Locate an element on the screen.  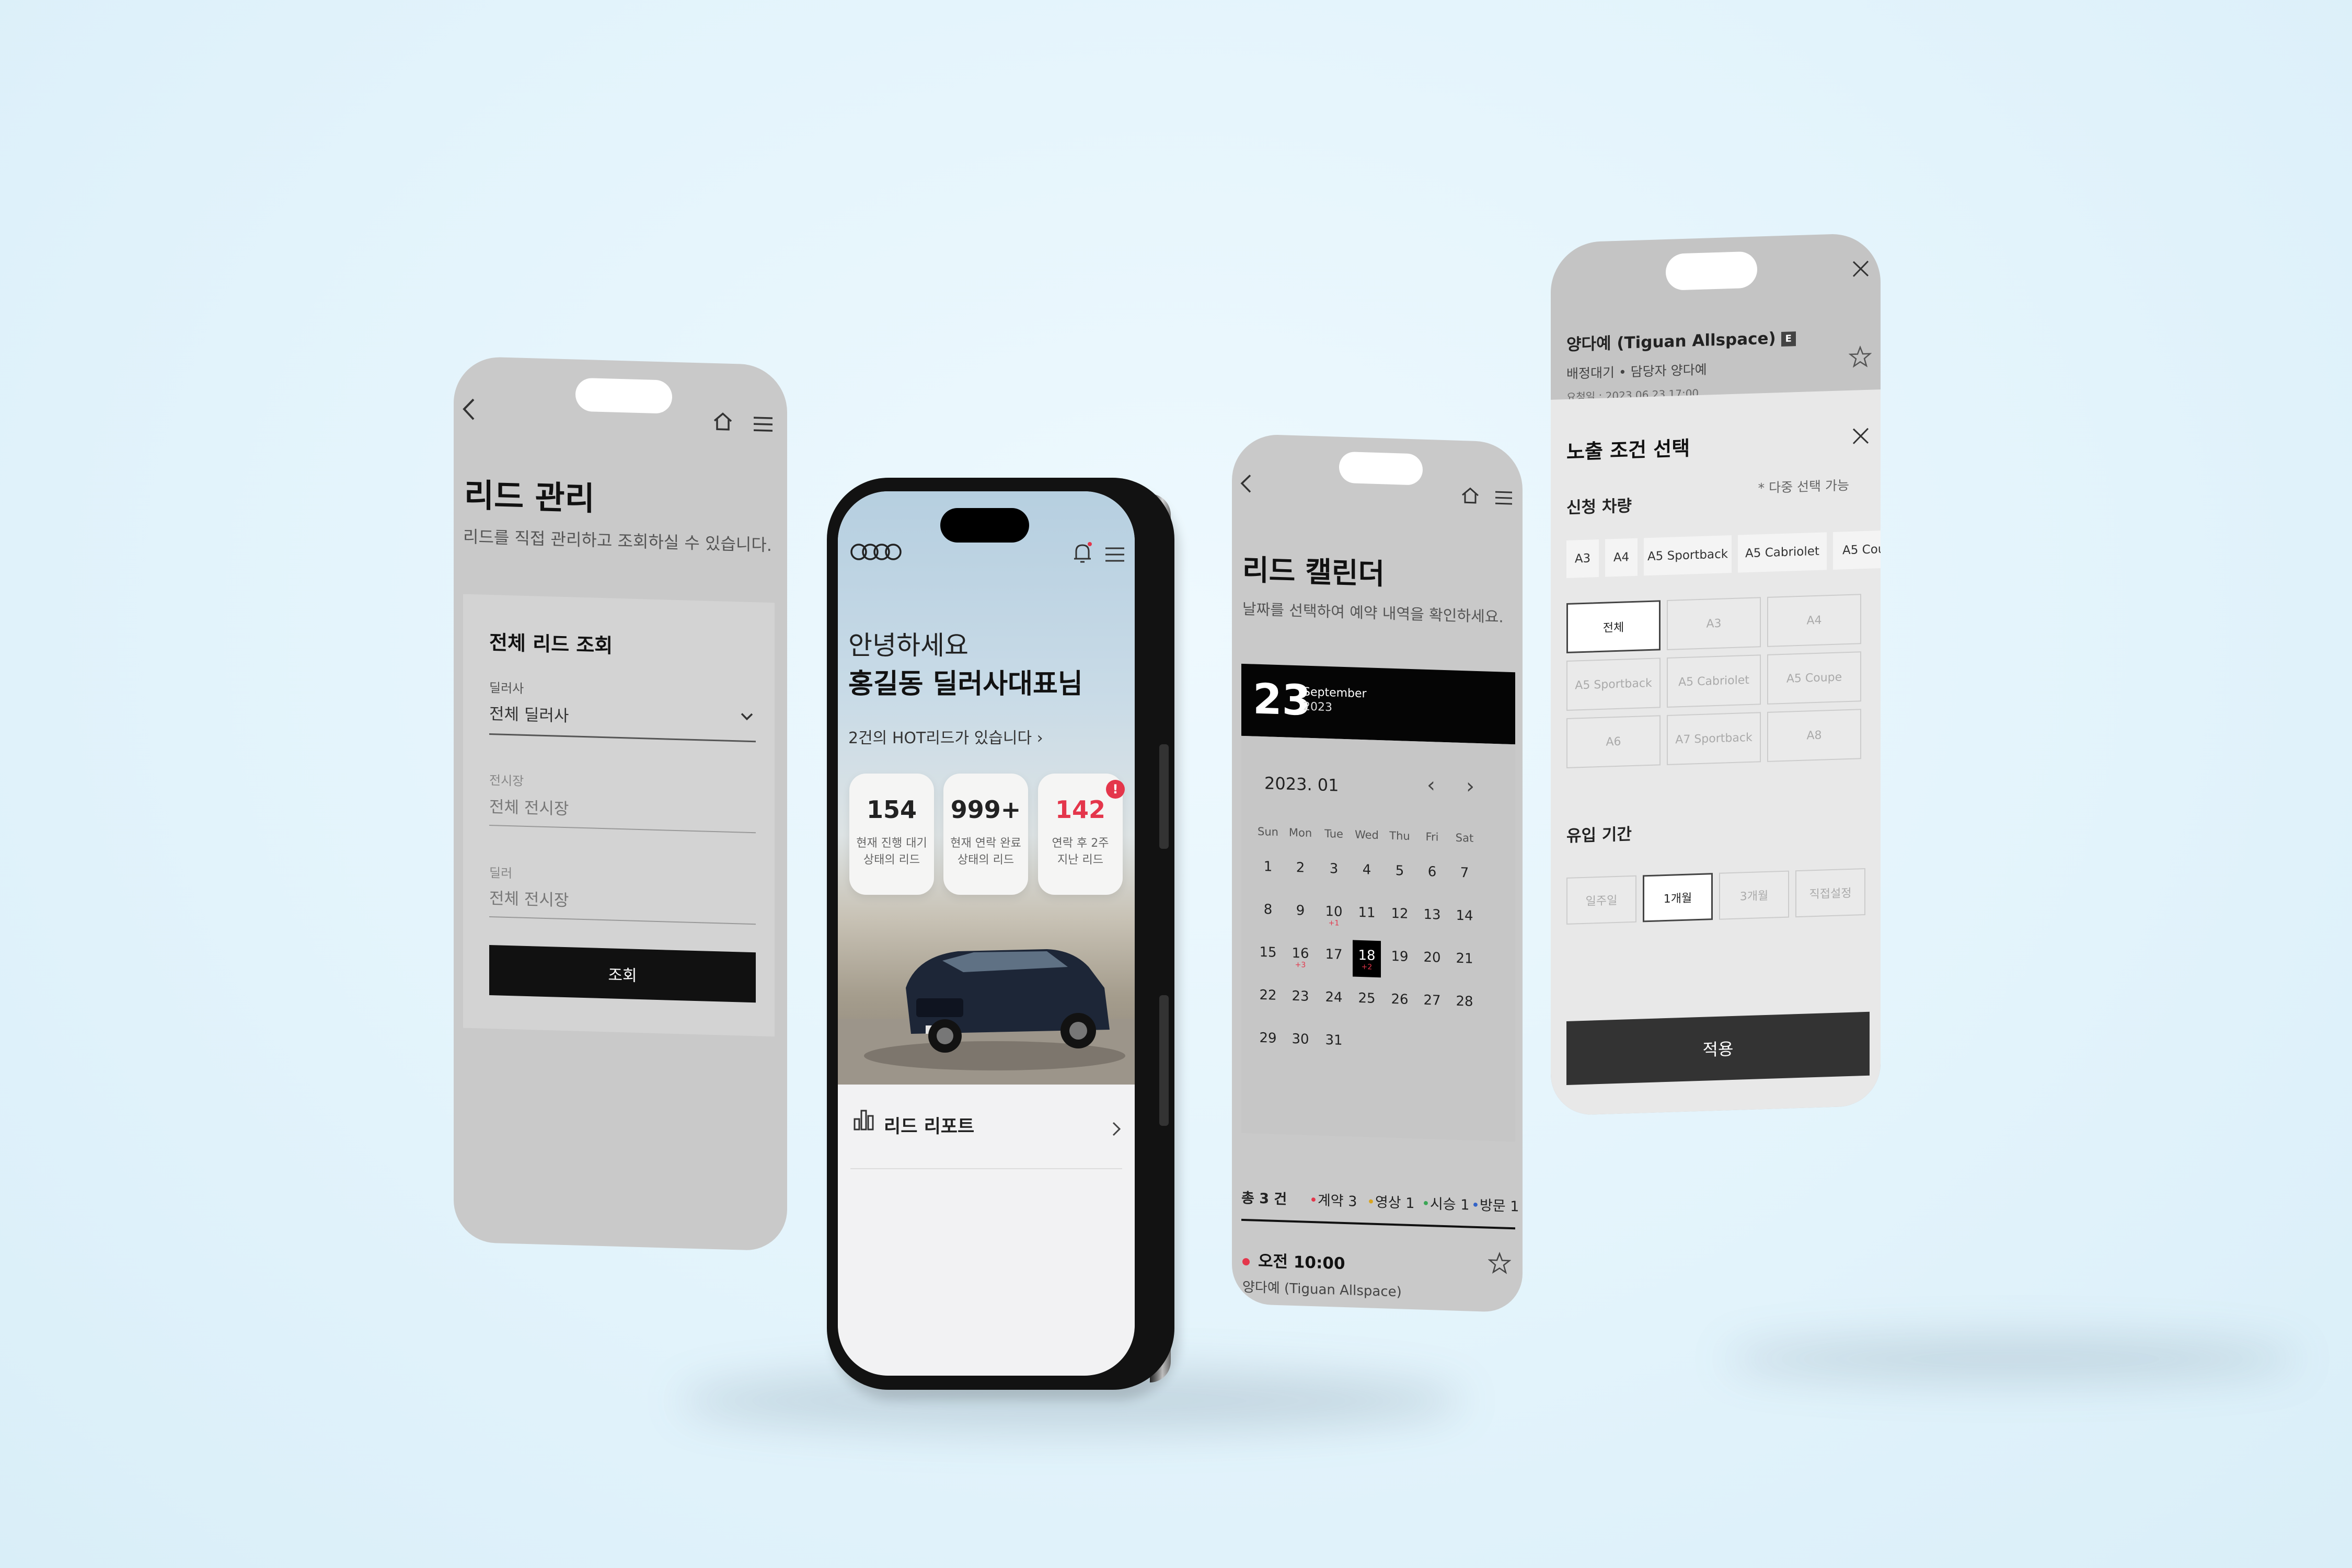
summary-contract: •계약 3 is located at coordinates (1333, 1201).